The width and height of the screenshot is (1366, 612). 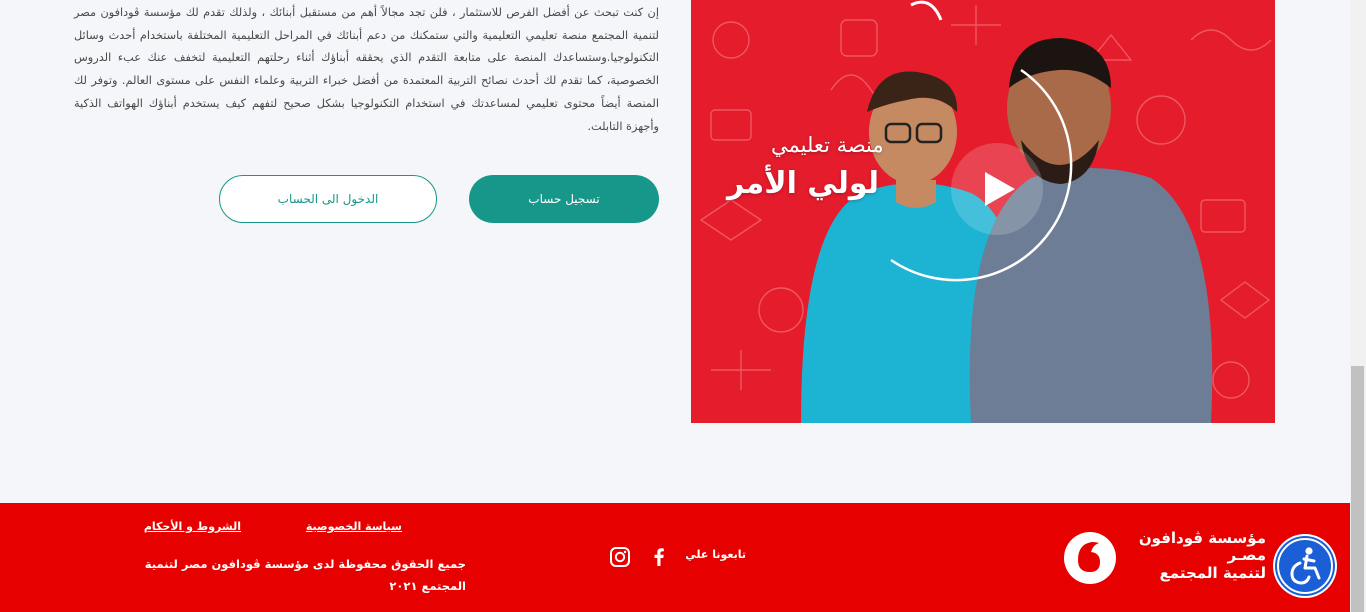 What do you see at coordinates (1212, 573) in the screenshot?
I see `logo-text-line-3: لتنمية المجتمع` at bounding box center [1212, 573].